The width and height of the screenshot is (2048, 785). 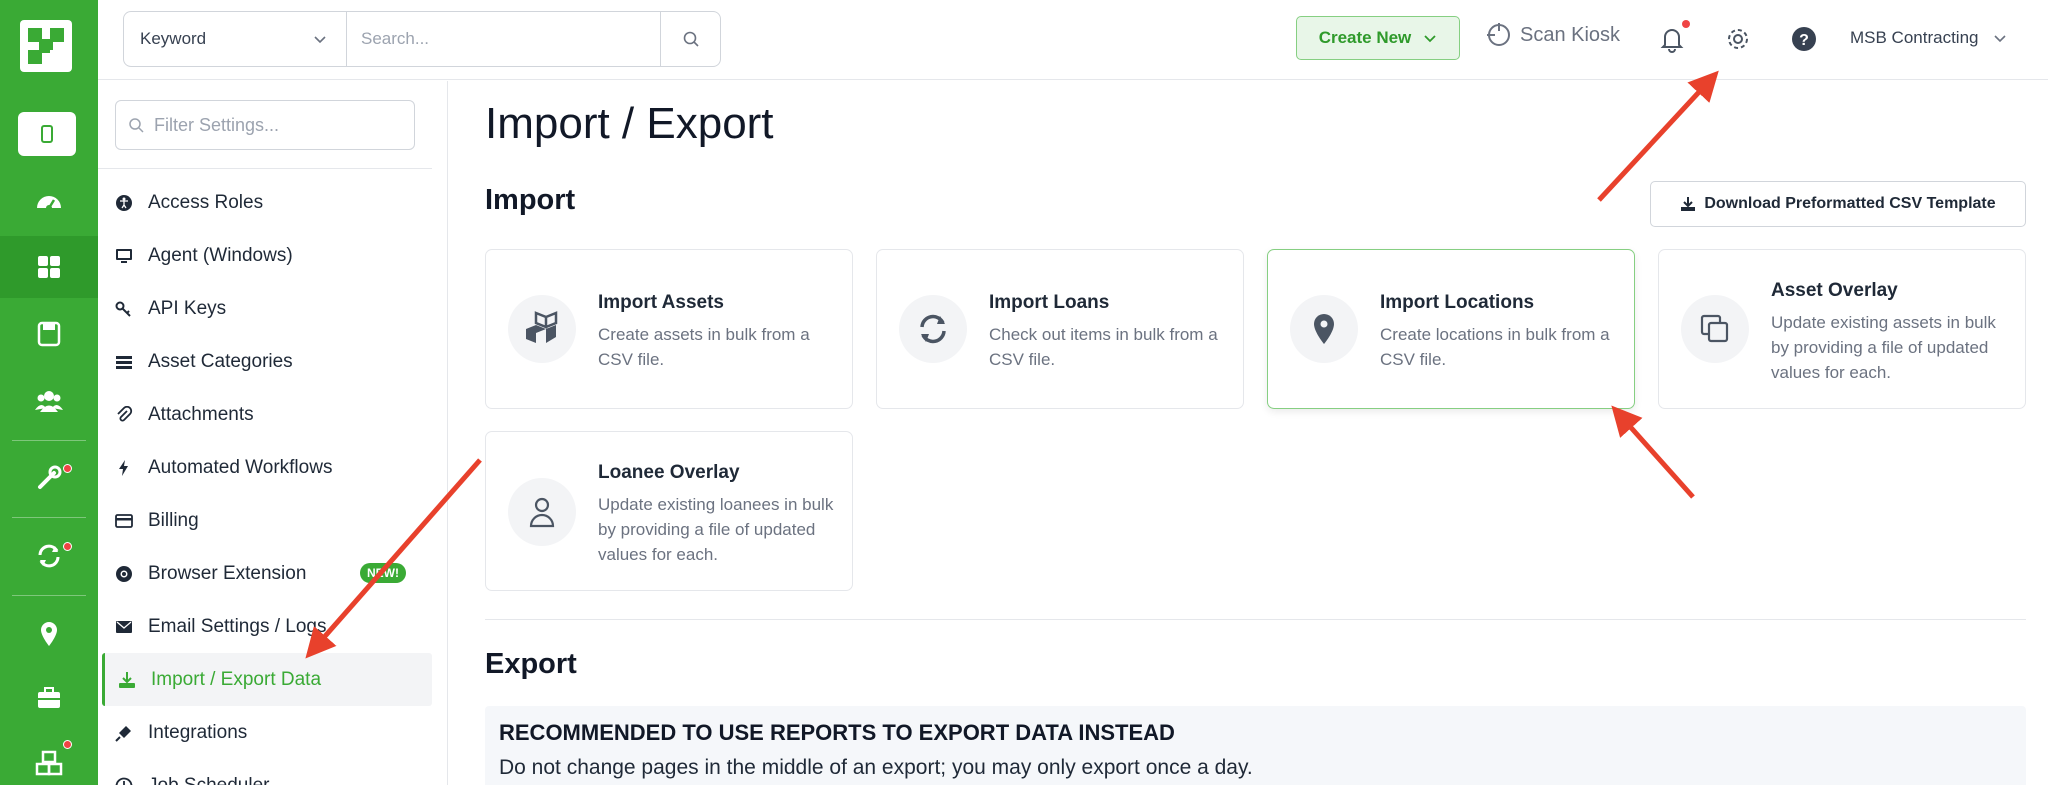 What do you see at coordinates (530, 200) in the screenshot?
I see `import-heading: Import` at bounding box center [530, 200].